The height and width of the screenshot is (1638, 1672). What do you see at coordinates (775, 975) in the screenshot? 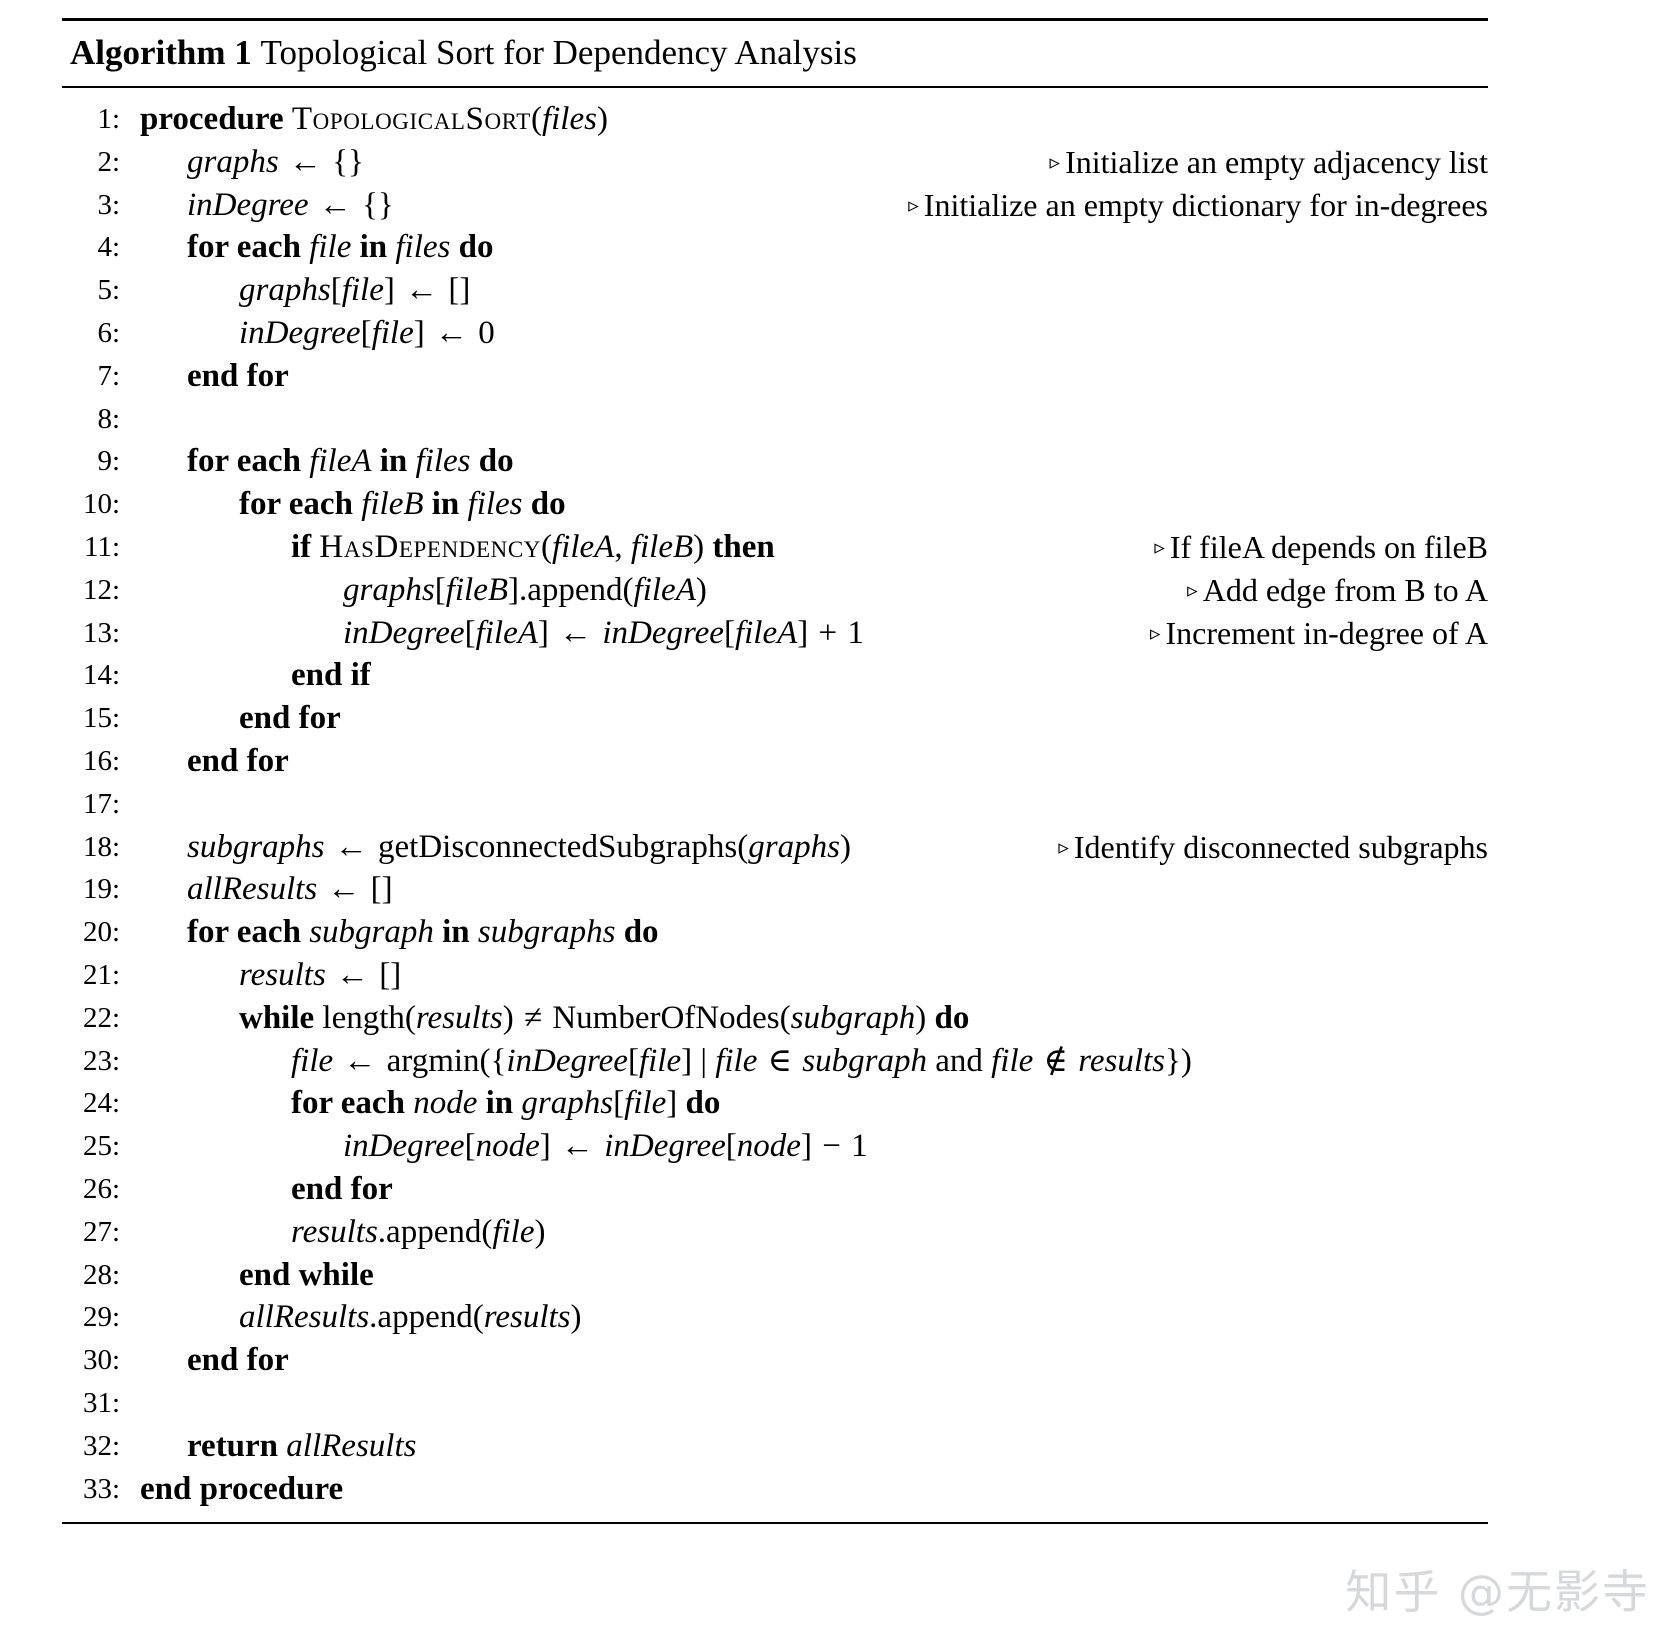
I see `algorithm-line: 21: results ← []` at bounding box center [775, 975].